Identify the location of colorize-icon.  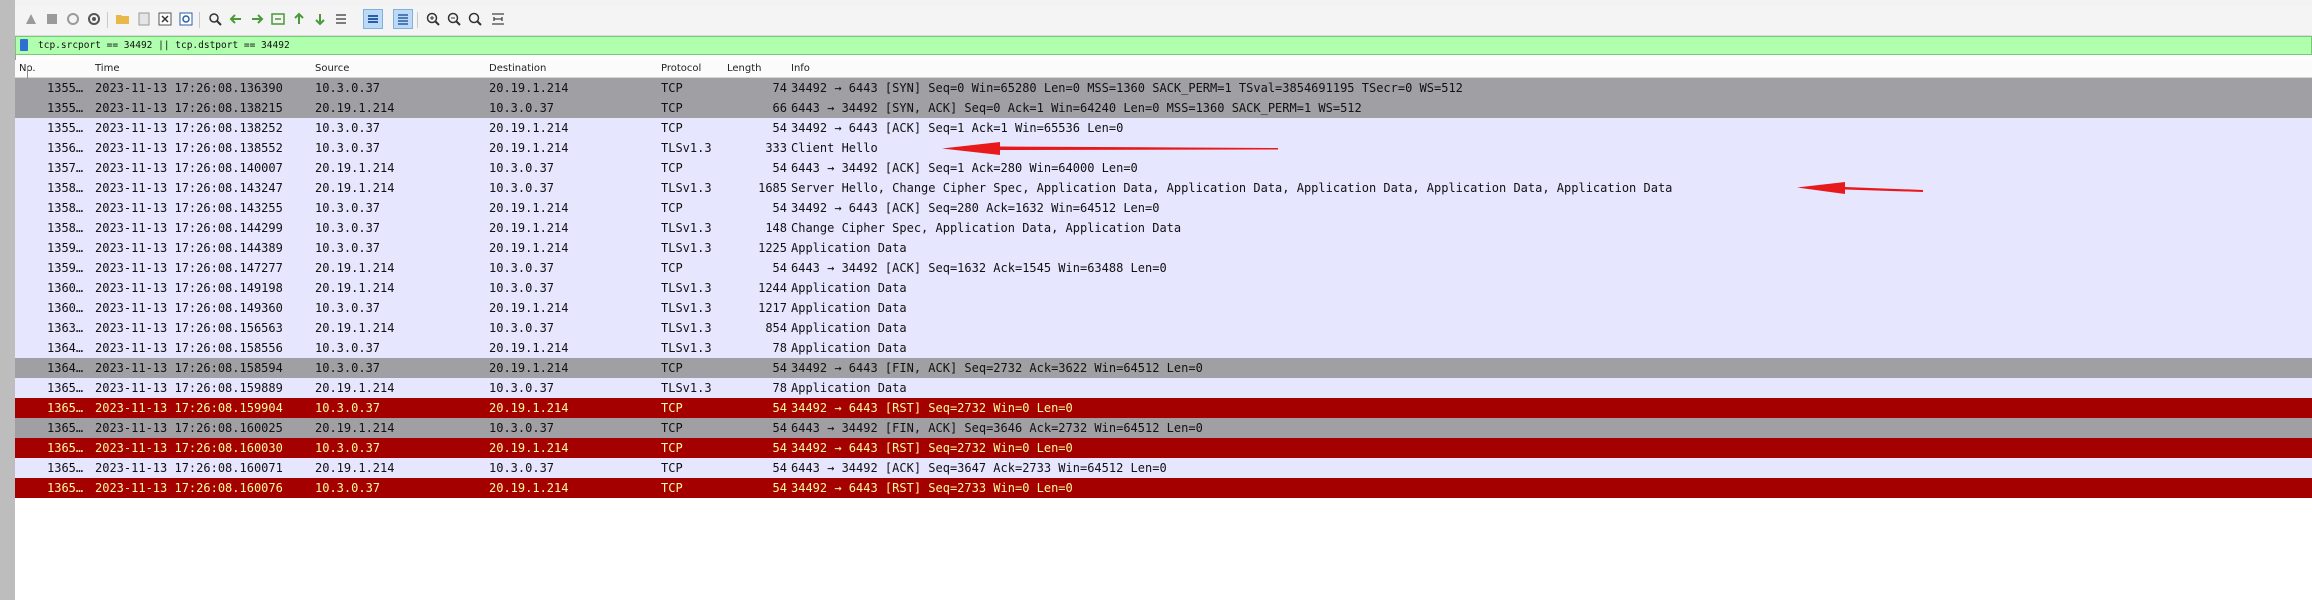
(373, 19).